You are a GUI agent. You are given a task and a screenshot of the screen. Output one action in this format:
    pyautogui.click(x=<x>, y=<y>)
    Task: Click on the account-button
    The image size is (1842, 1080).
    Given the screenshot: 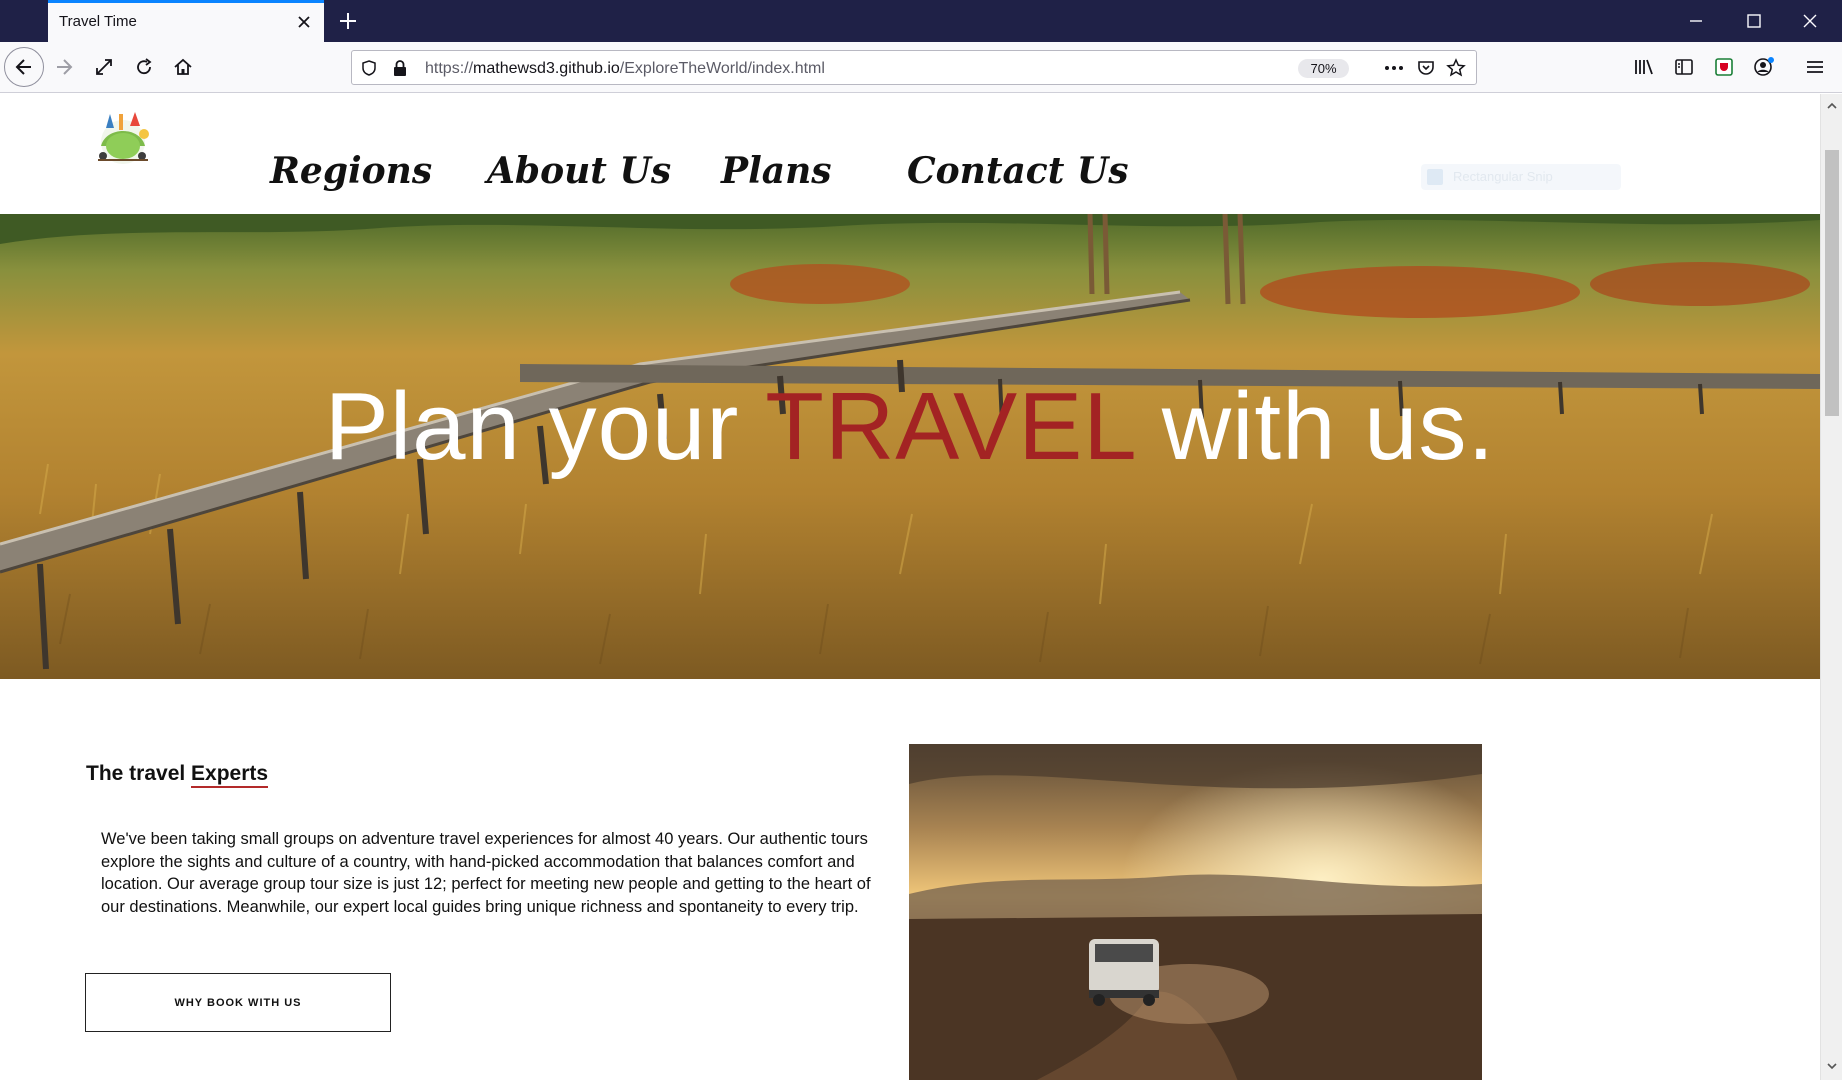 What is the action you would take?
    pyautogui.click(x=1764, y=67)
    